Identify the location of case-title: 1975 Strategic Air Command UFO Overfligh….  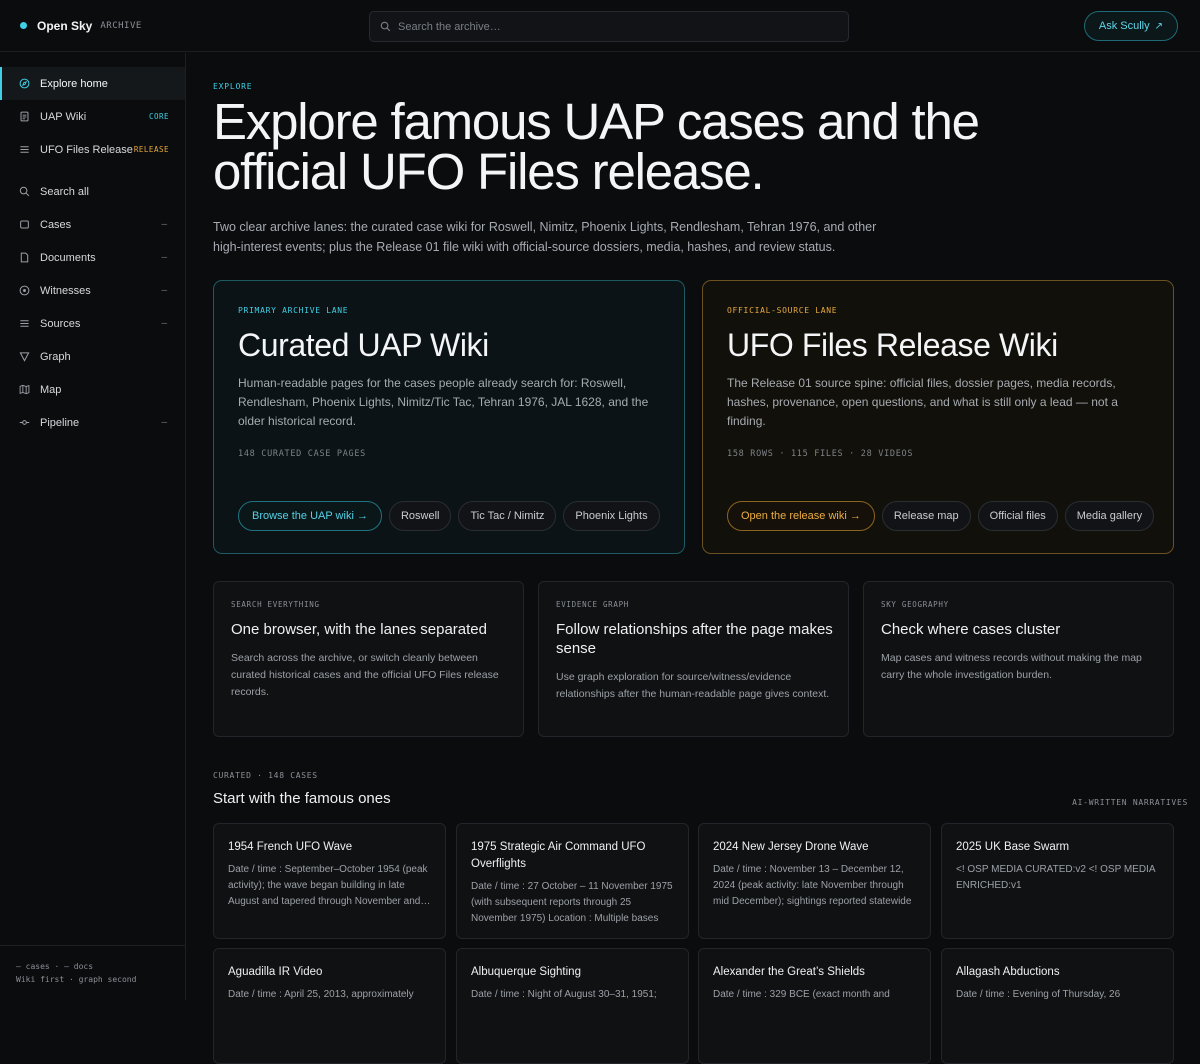
(558, 855).